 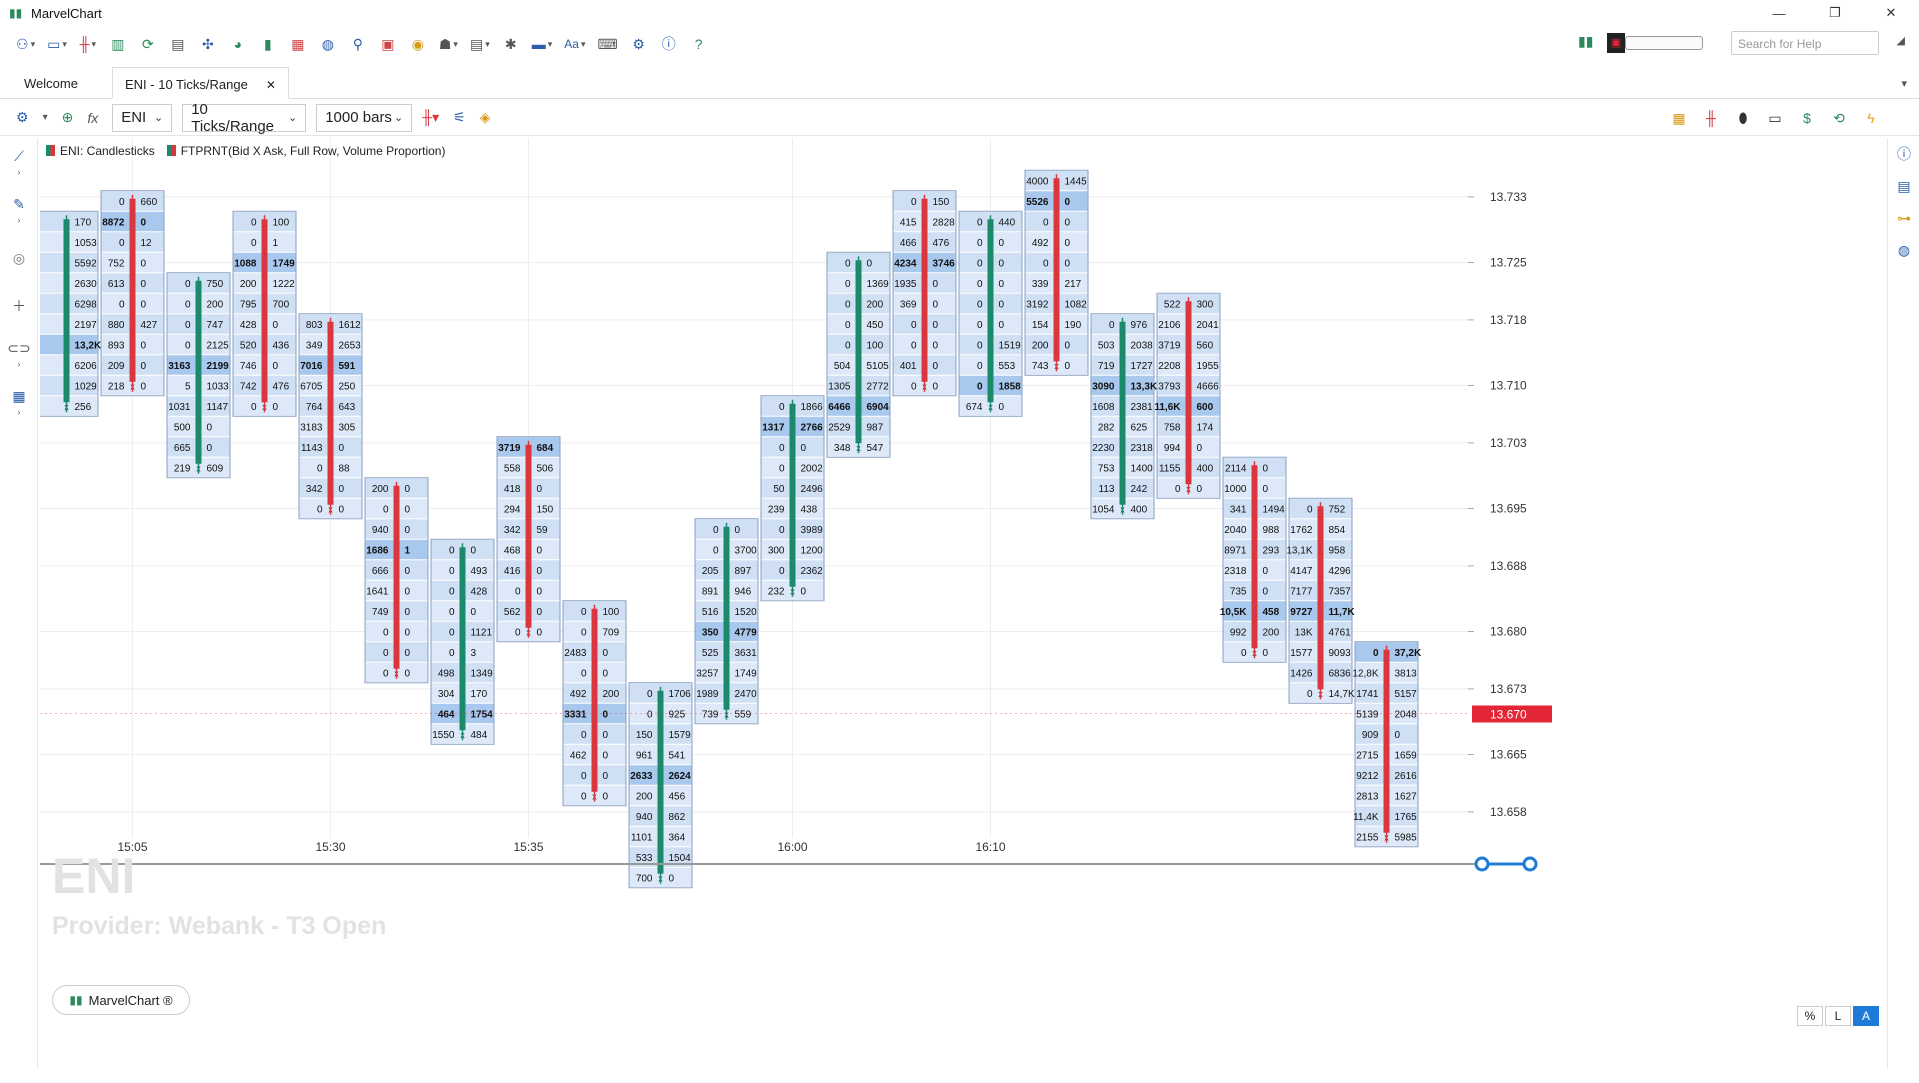 What do you see at coordinates (479, 694) in the screenshot?
I see `ask-volume: 170` at bounding box center [479, 694].